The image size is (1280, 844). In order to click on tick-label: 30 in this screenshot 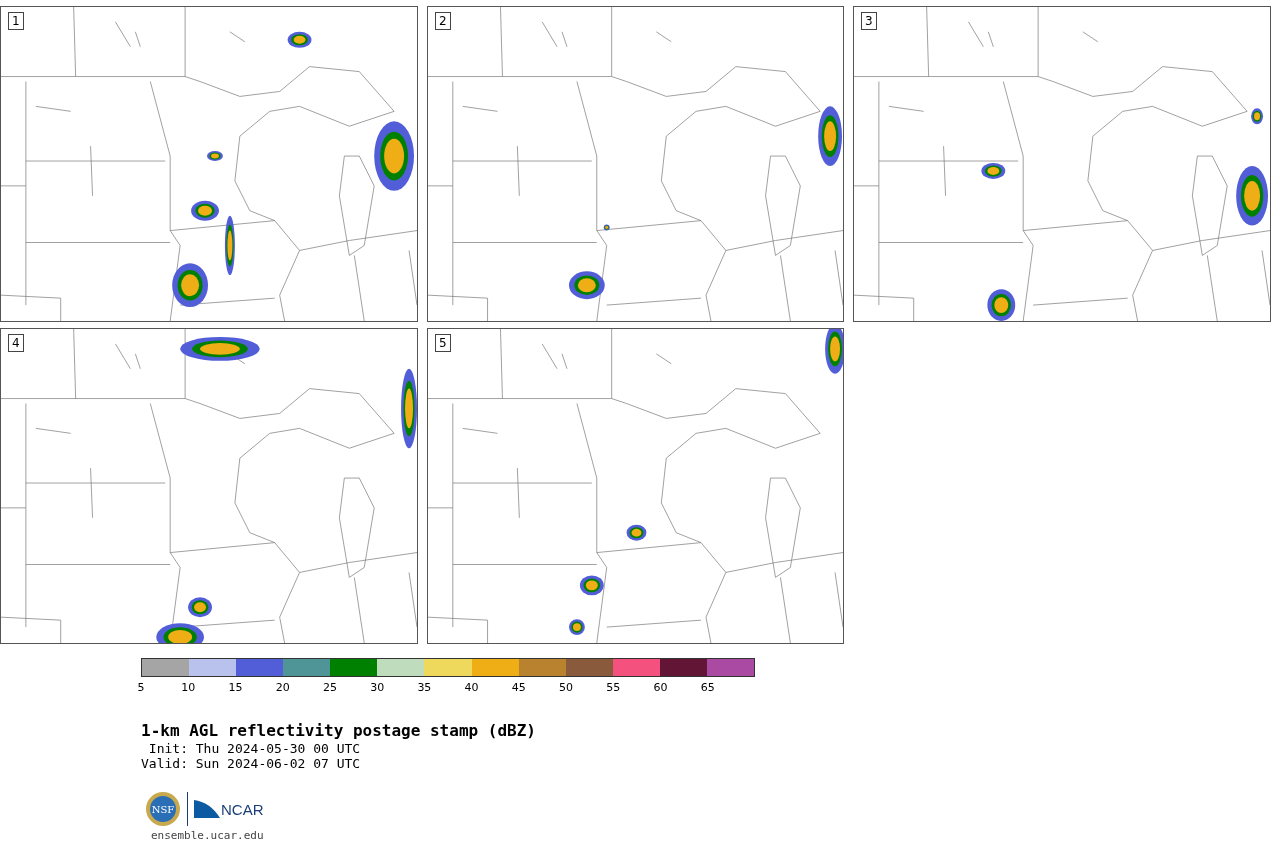, I will do `click(377, 688)`.